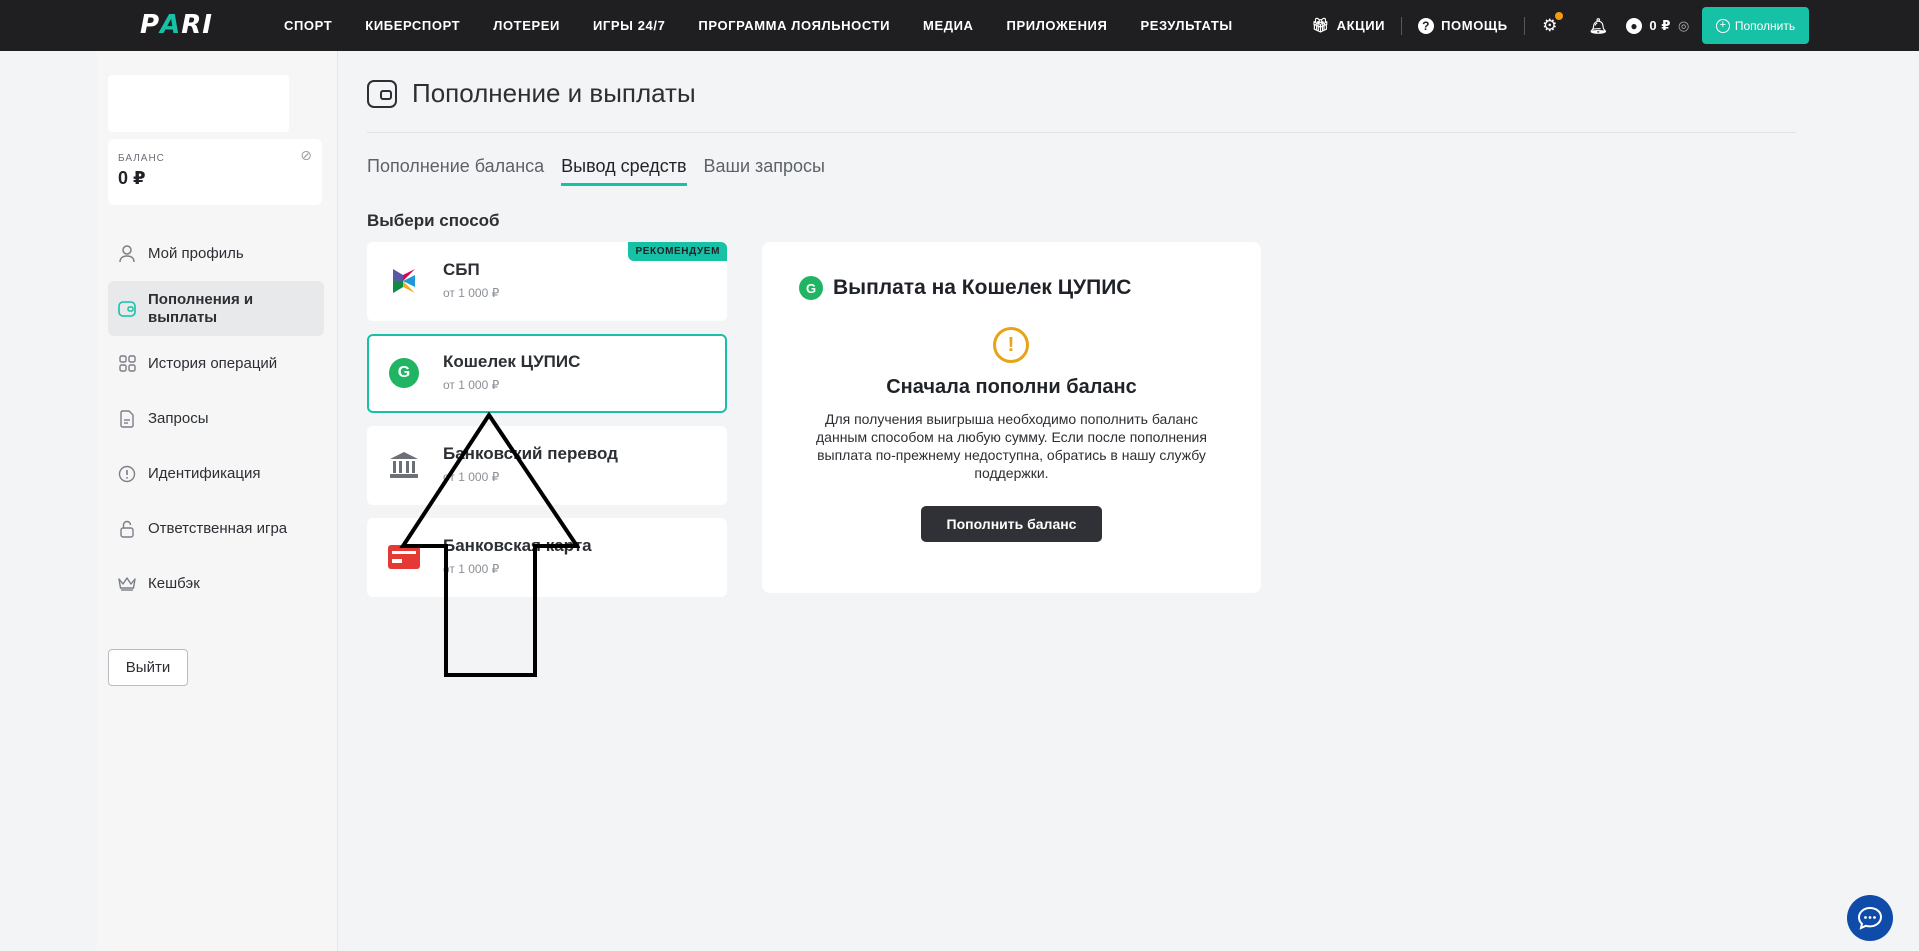 The width and height of the screenshot is (1919, 951). Describe the element at coordinates (489, 544) in the screenshot. I see `annotation-arrow` at that location.